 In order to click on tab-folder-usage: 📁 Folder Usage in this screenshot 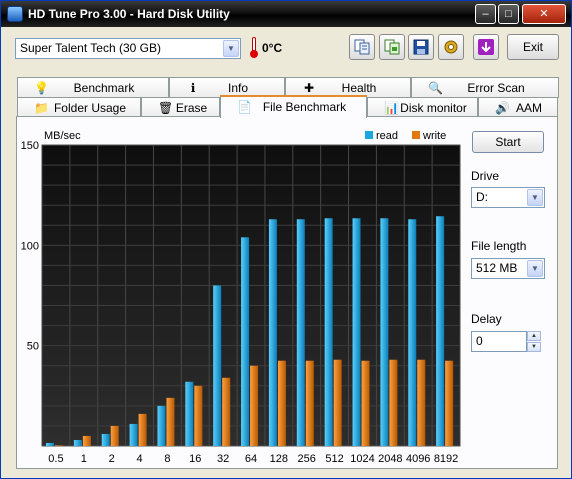, I will do `click(79, 107)`.